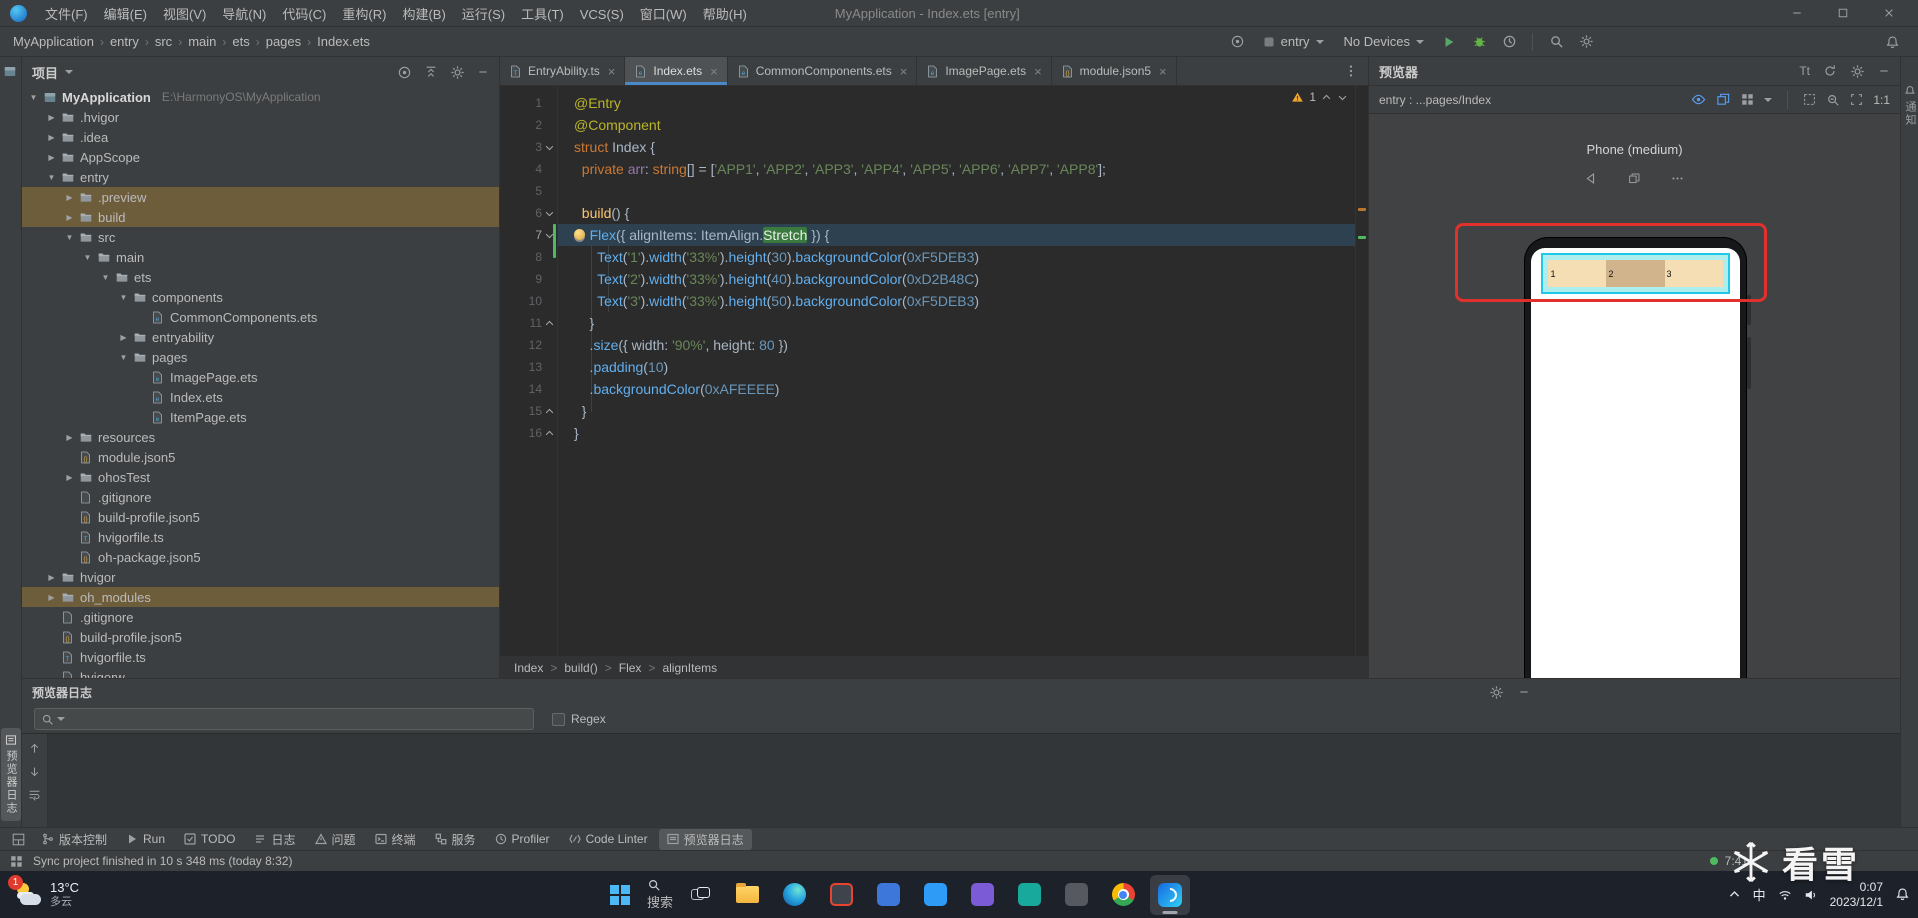  I want to click on scroll-up-icon, so click(34, 748).